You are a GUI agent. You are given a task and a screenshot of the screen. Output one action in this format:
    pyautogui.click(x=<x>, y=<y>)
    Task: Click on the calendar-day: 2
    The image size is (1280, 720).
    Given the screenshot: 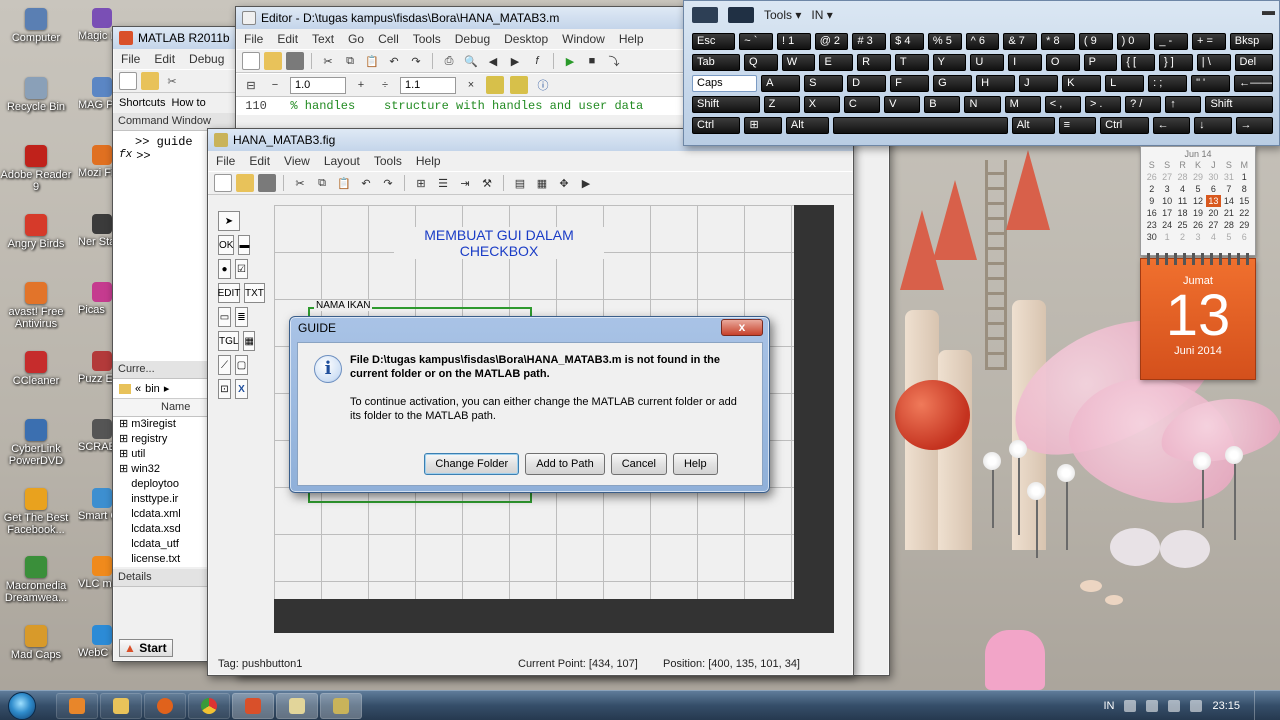 What is the action you would take?
    pyautogui.click(x=1182, y=237)
    